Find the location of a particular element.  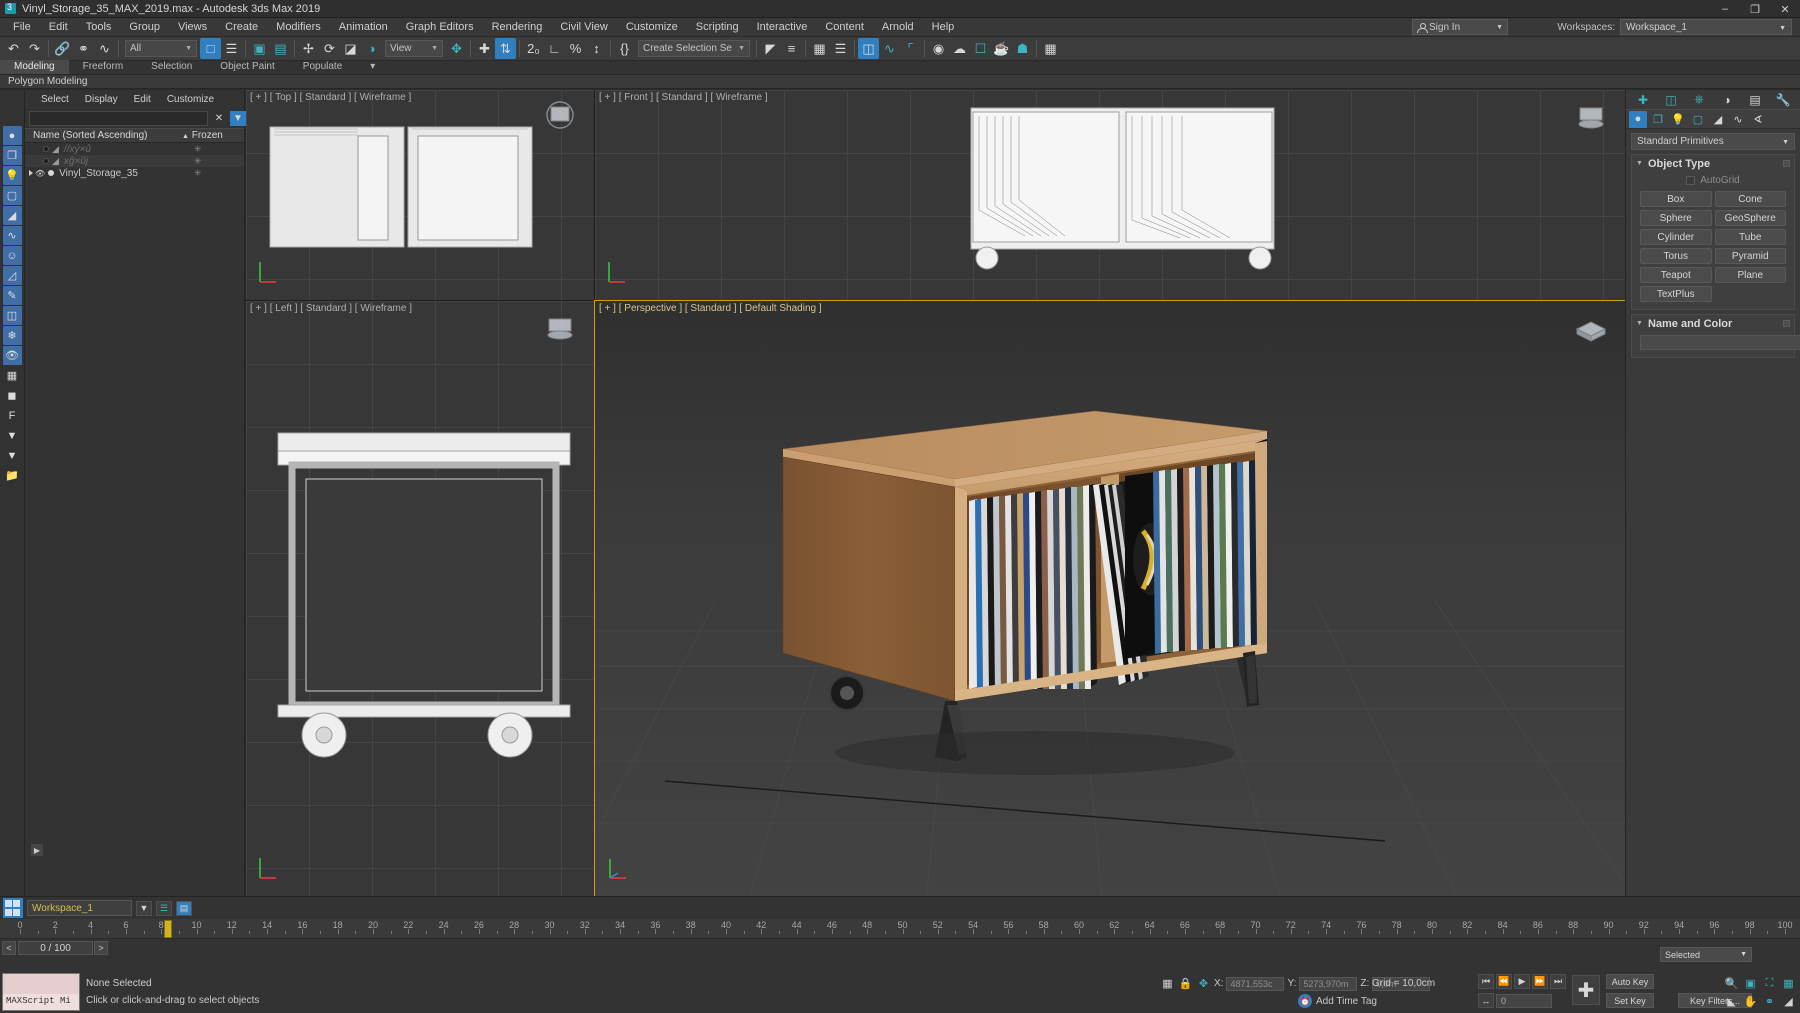

create-selection-set-combo: Create Selection Se ▼ is located at coordinates (694, 48).